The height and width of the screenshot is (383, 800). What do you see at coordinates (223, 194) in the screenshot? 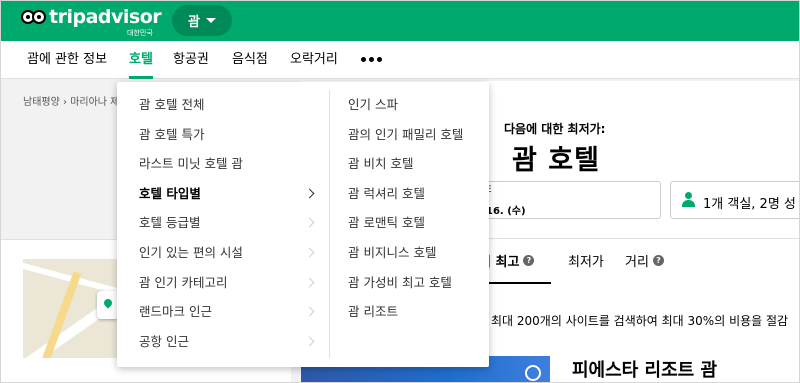
I see `menu-item-by-type: 호텔 타입별` at bounding box center [223, 194].